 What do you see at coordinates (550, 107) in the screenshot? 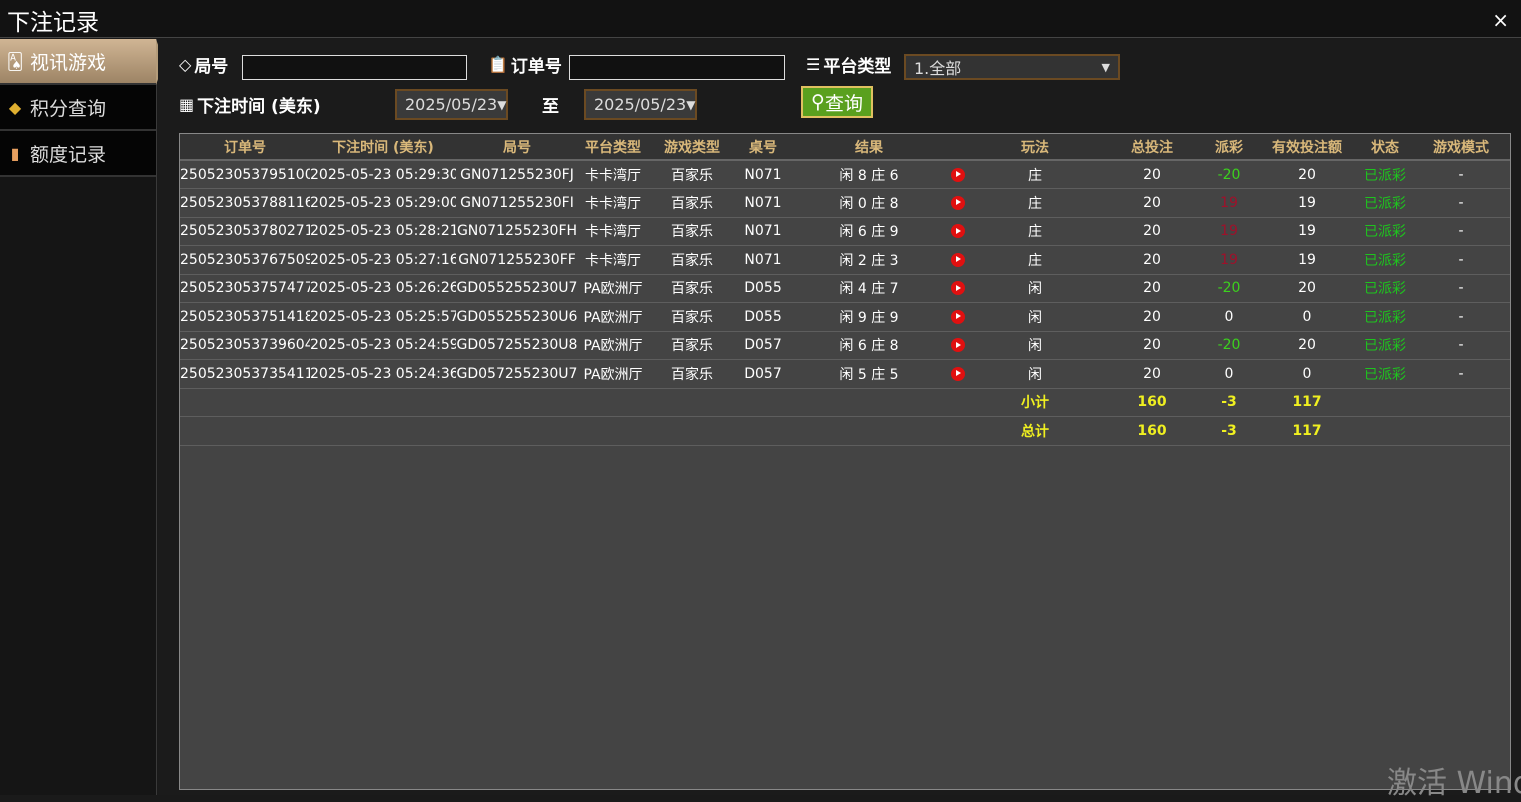
I see `to-label: 至` at bounding box center [550, 107].